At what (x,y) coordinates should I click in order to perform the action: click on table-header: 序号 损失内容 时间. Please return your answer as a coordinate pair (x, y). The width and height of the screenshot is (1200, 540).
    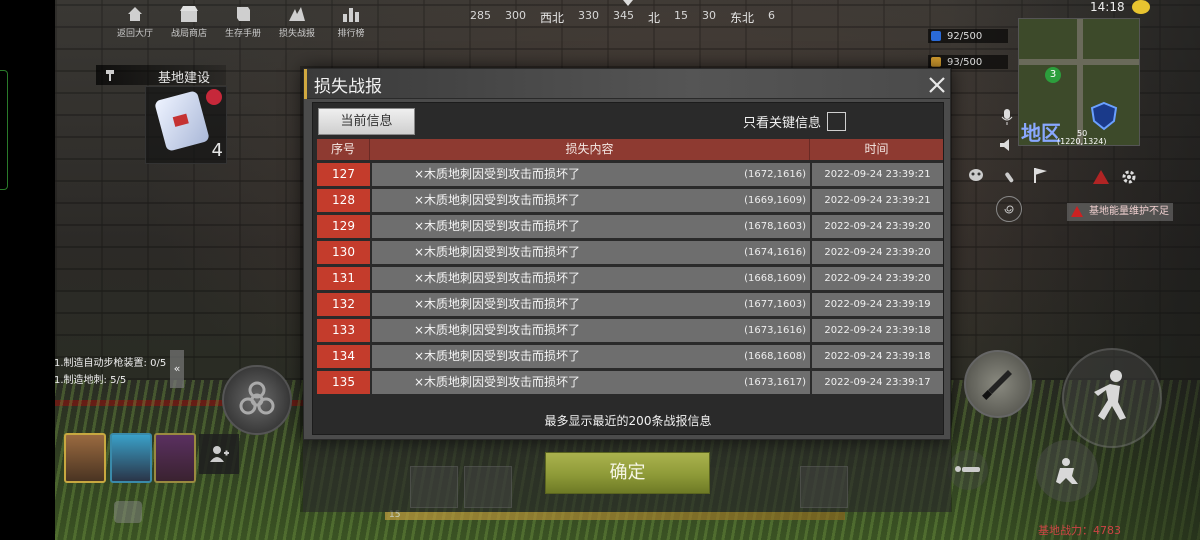
    Looking at the image, I should click on (630, 149).